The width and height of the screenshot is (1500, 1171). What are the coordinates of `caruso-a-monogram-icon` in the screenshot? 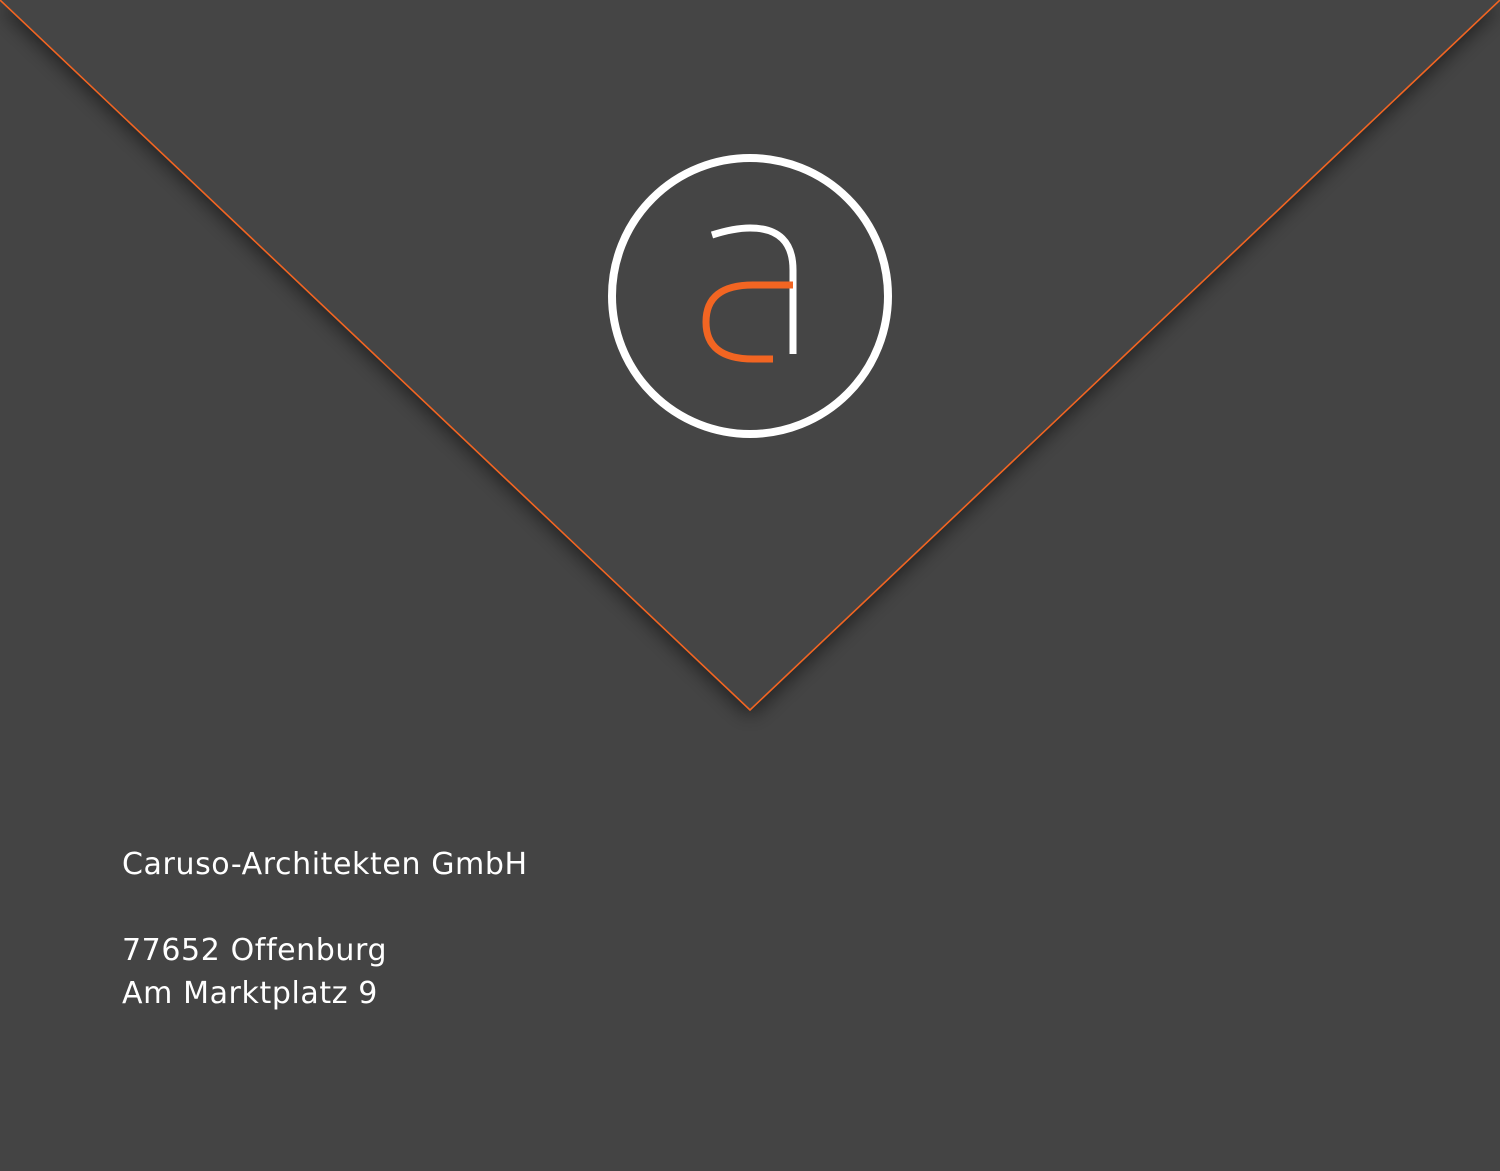 It's located at (750, 296).